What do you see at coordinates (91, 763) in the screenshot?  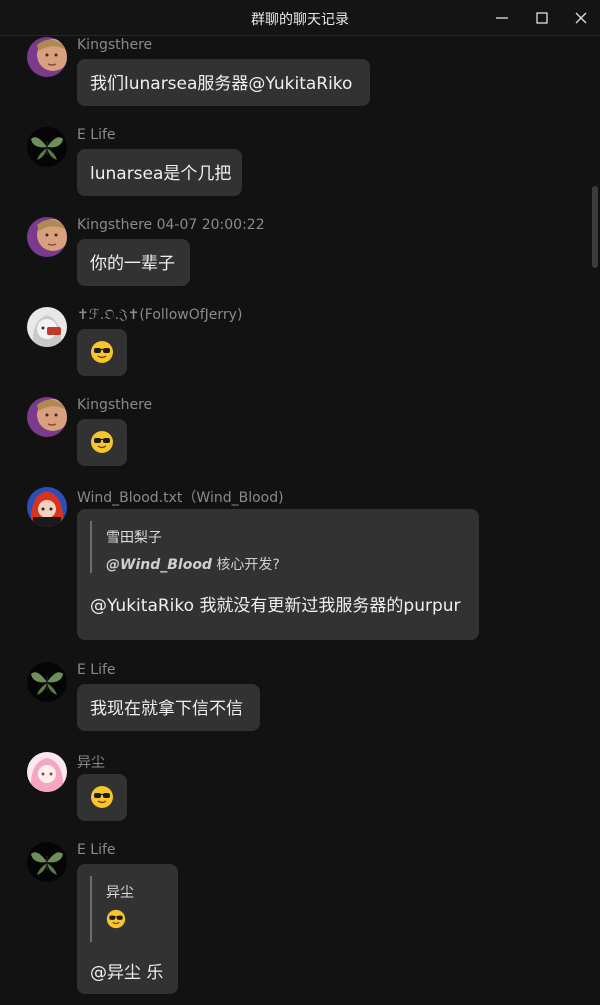 I see `sender-name: 异尘` at bounding box center [91, 763].